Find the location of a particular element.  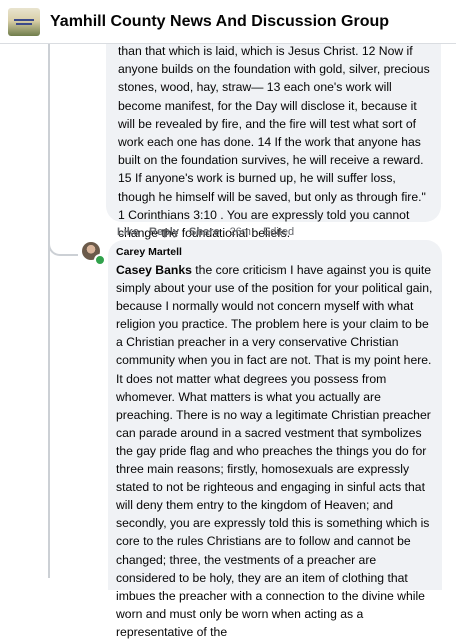

group-cover-thumbnail is located at coordinates (24, 21).